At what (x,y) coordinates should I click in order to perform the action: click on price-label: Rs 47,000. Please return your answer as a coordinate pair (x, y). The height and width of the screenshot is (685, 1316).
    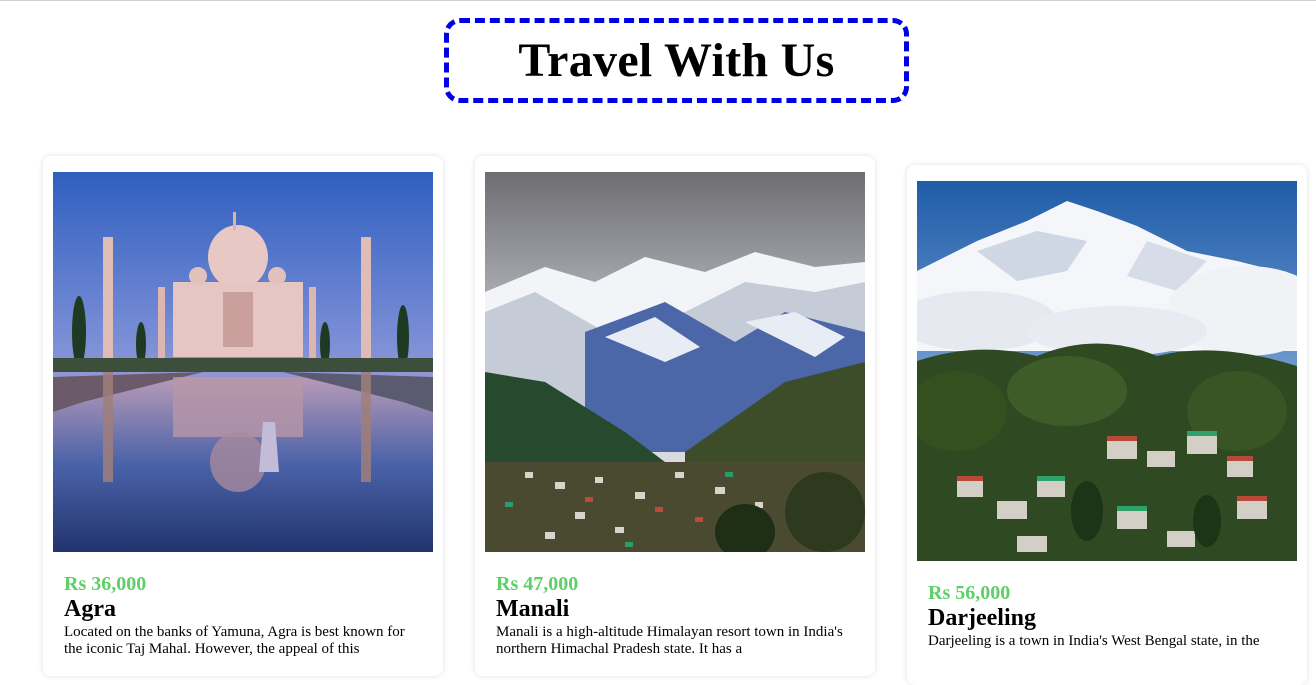
    Looking at the image, I should click on (537, 584).